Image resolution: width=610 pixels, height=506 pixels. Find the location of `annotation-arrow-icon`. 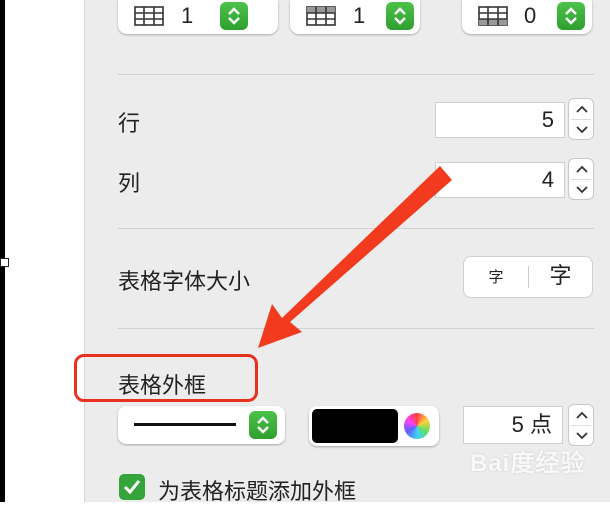

annotation-arrow-icon is located at coordinates (355, 257).